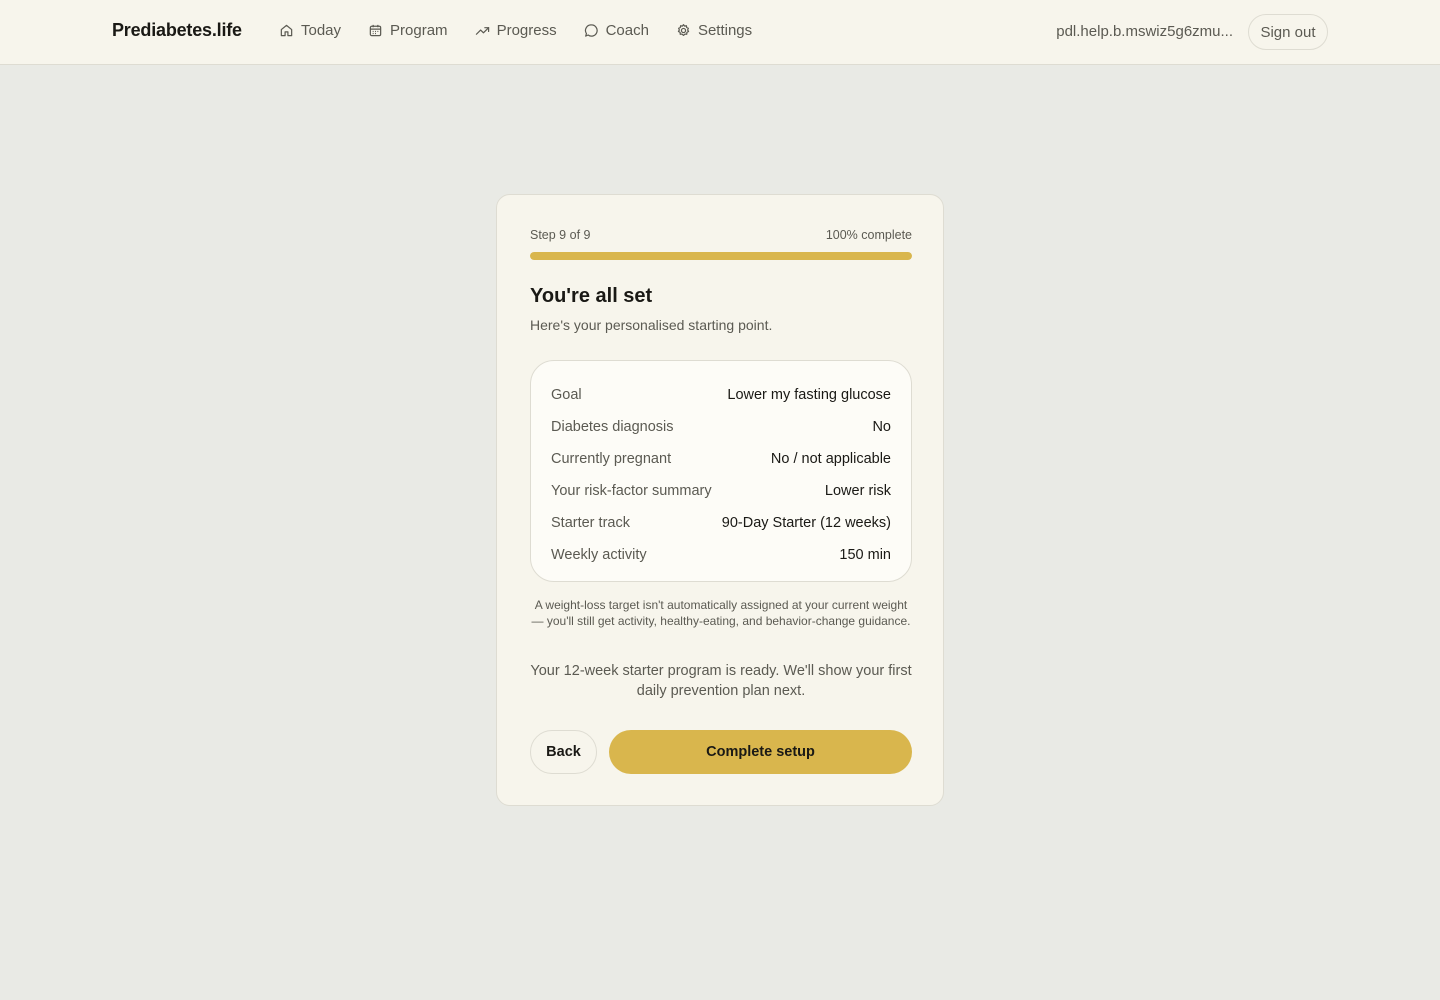 The width and height of the screenshot is (1440, 1000). I want to click on progress-bar, so click(721, 256).